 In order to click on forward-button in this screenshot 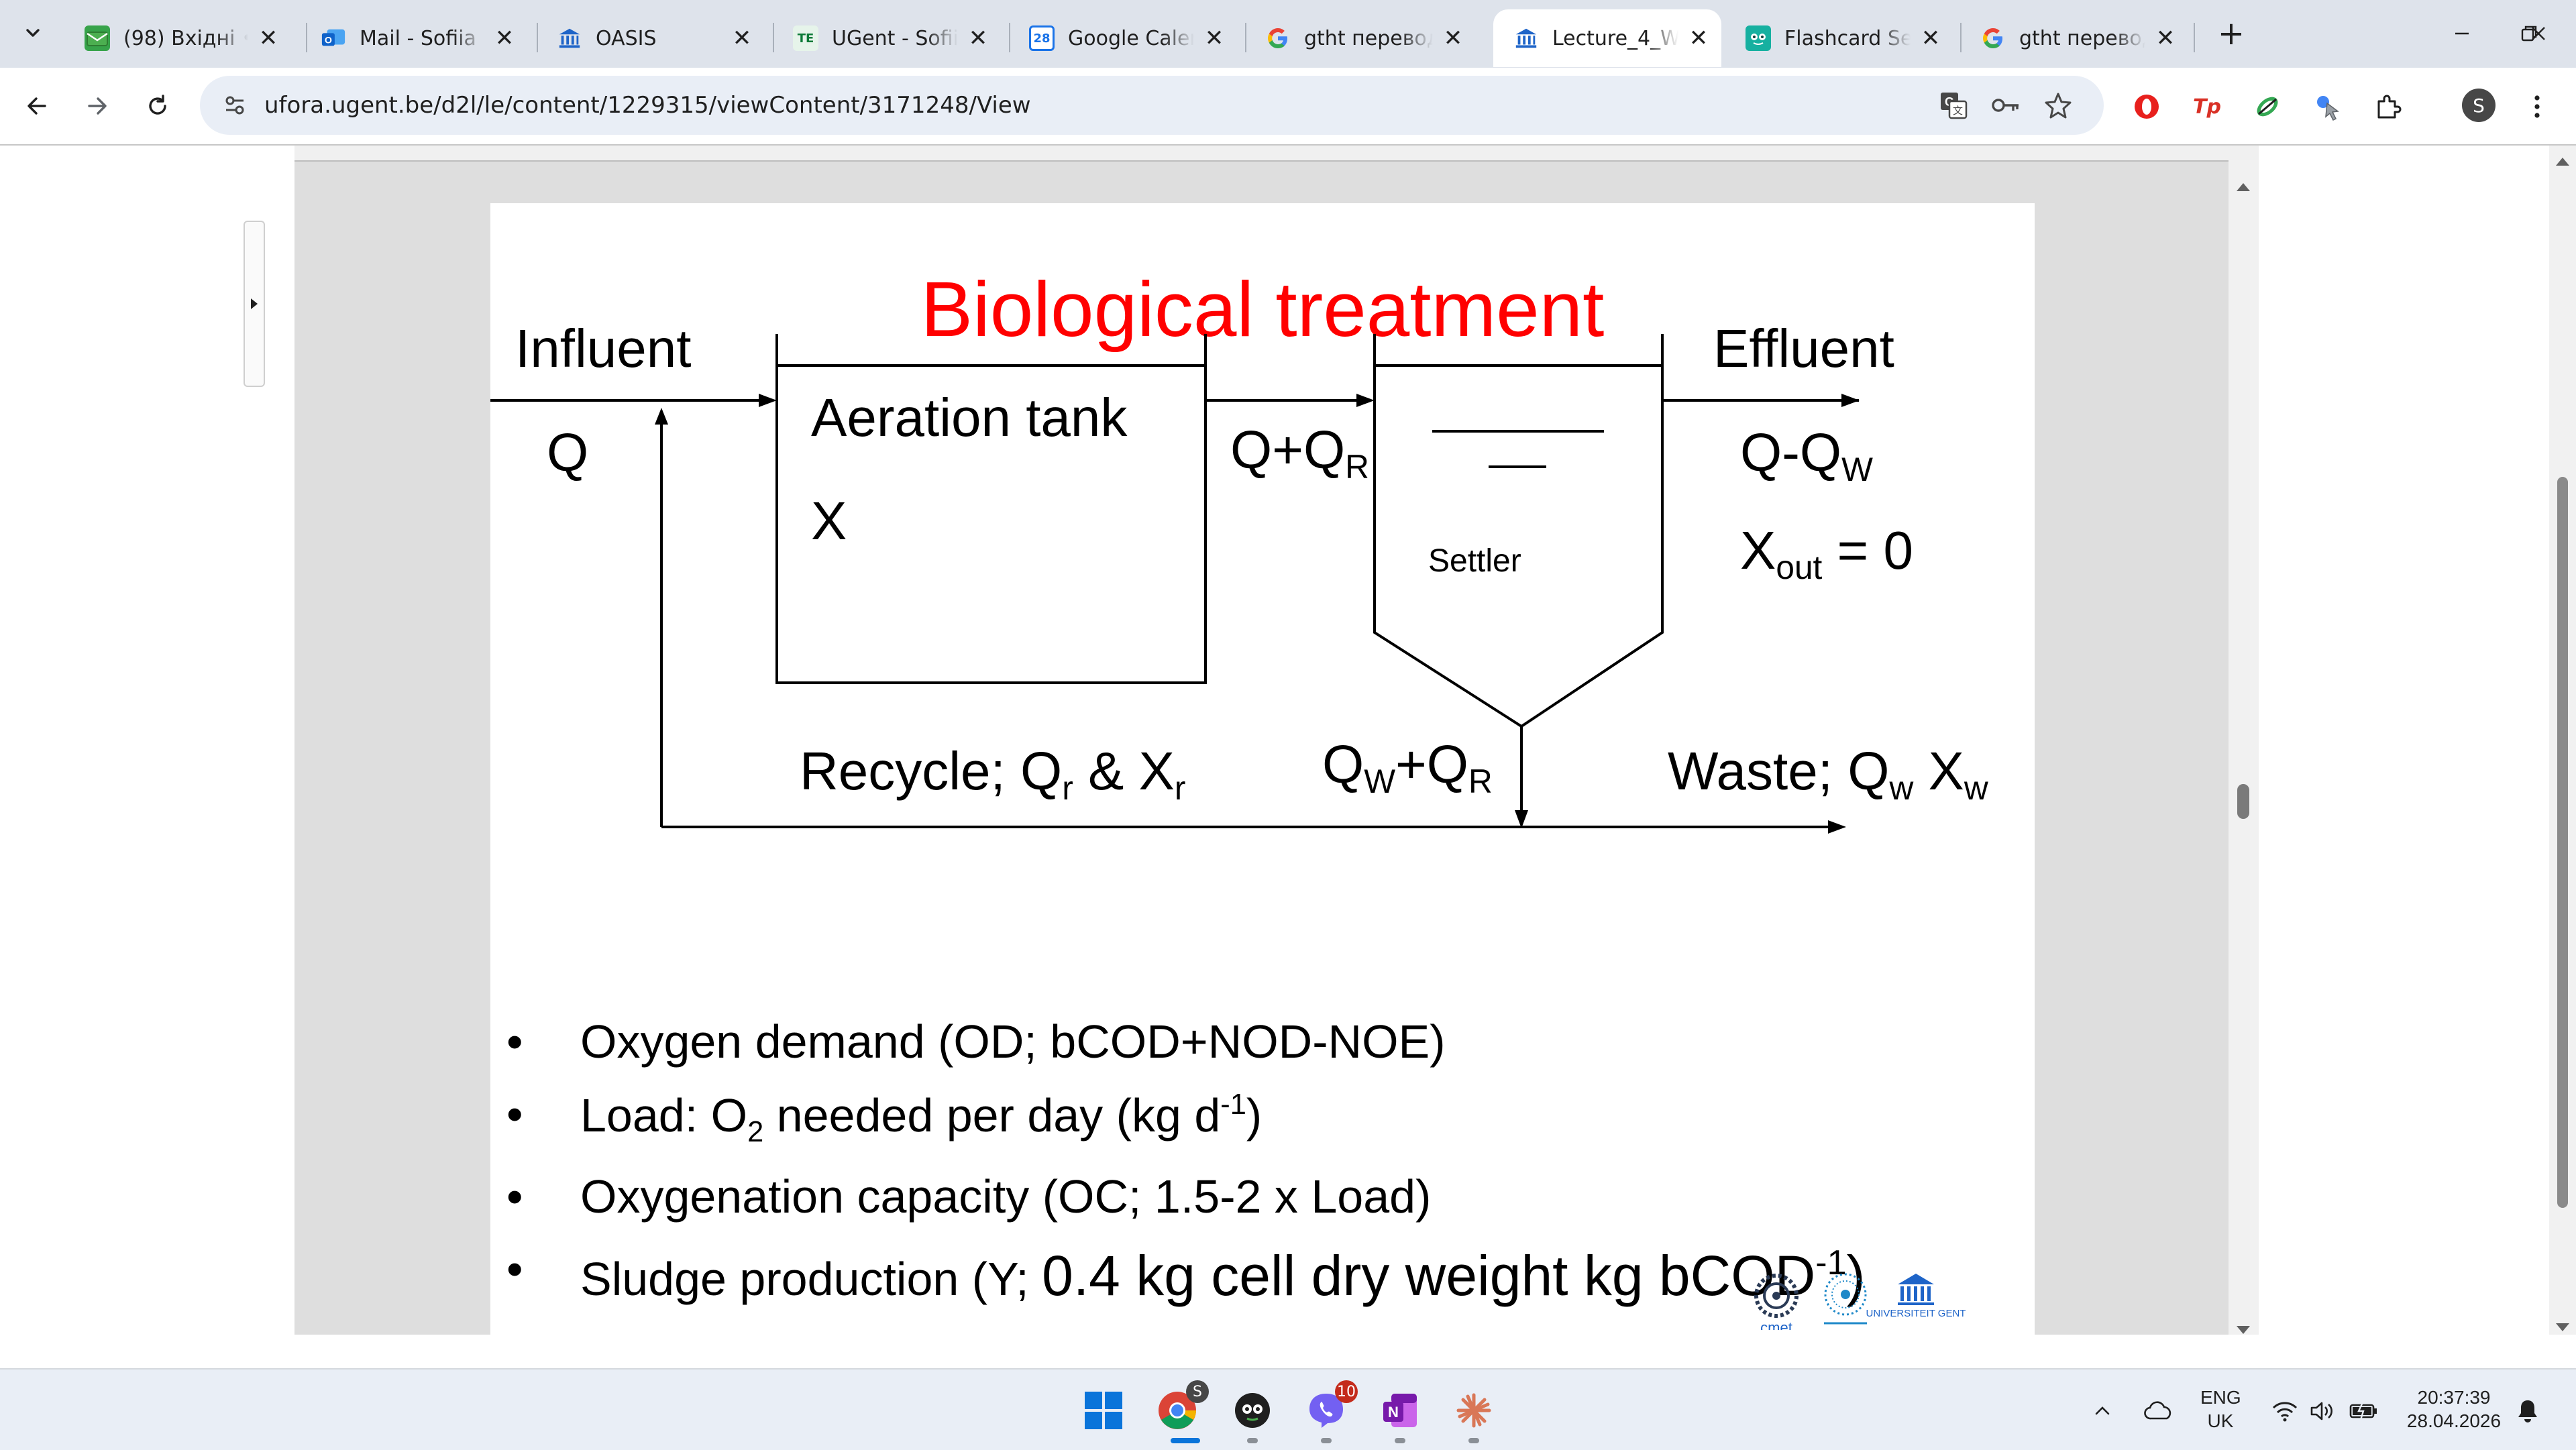, I will do `click(97, 106)`.